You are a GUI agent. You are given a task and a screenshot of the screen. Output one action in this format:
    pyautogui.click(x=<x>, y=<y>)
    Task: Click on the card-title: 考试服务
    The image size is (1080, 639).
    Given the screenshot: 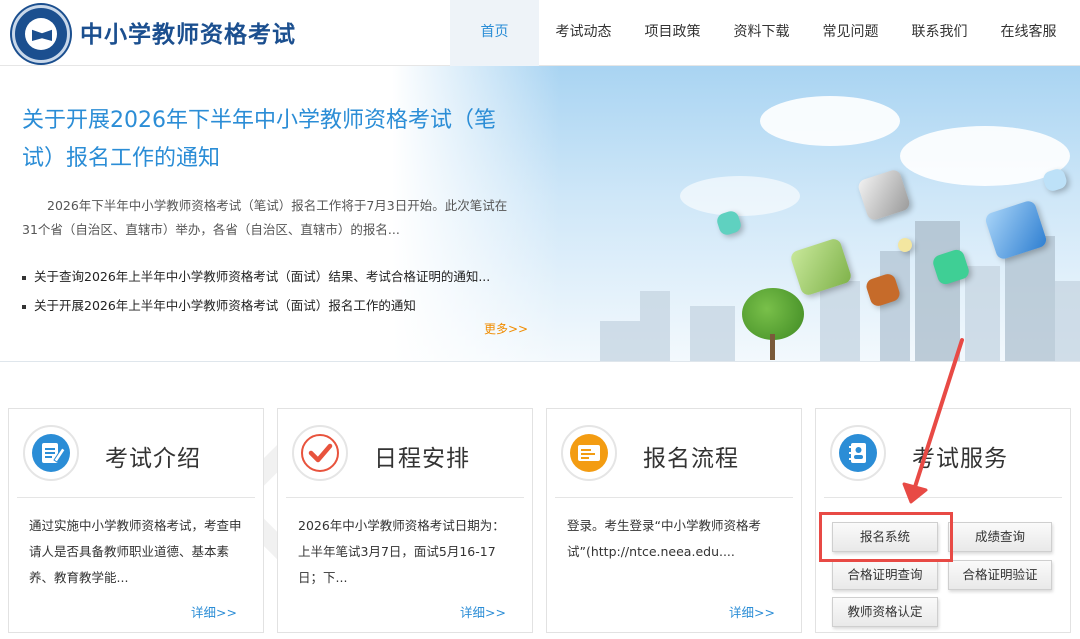 What is the action you would take?
    pyautogui.click(x=960, y=456)
    